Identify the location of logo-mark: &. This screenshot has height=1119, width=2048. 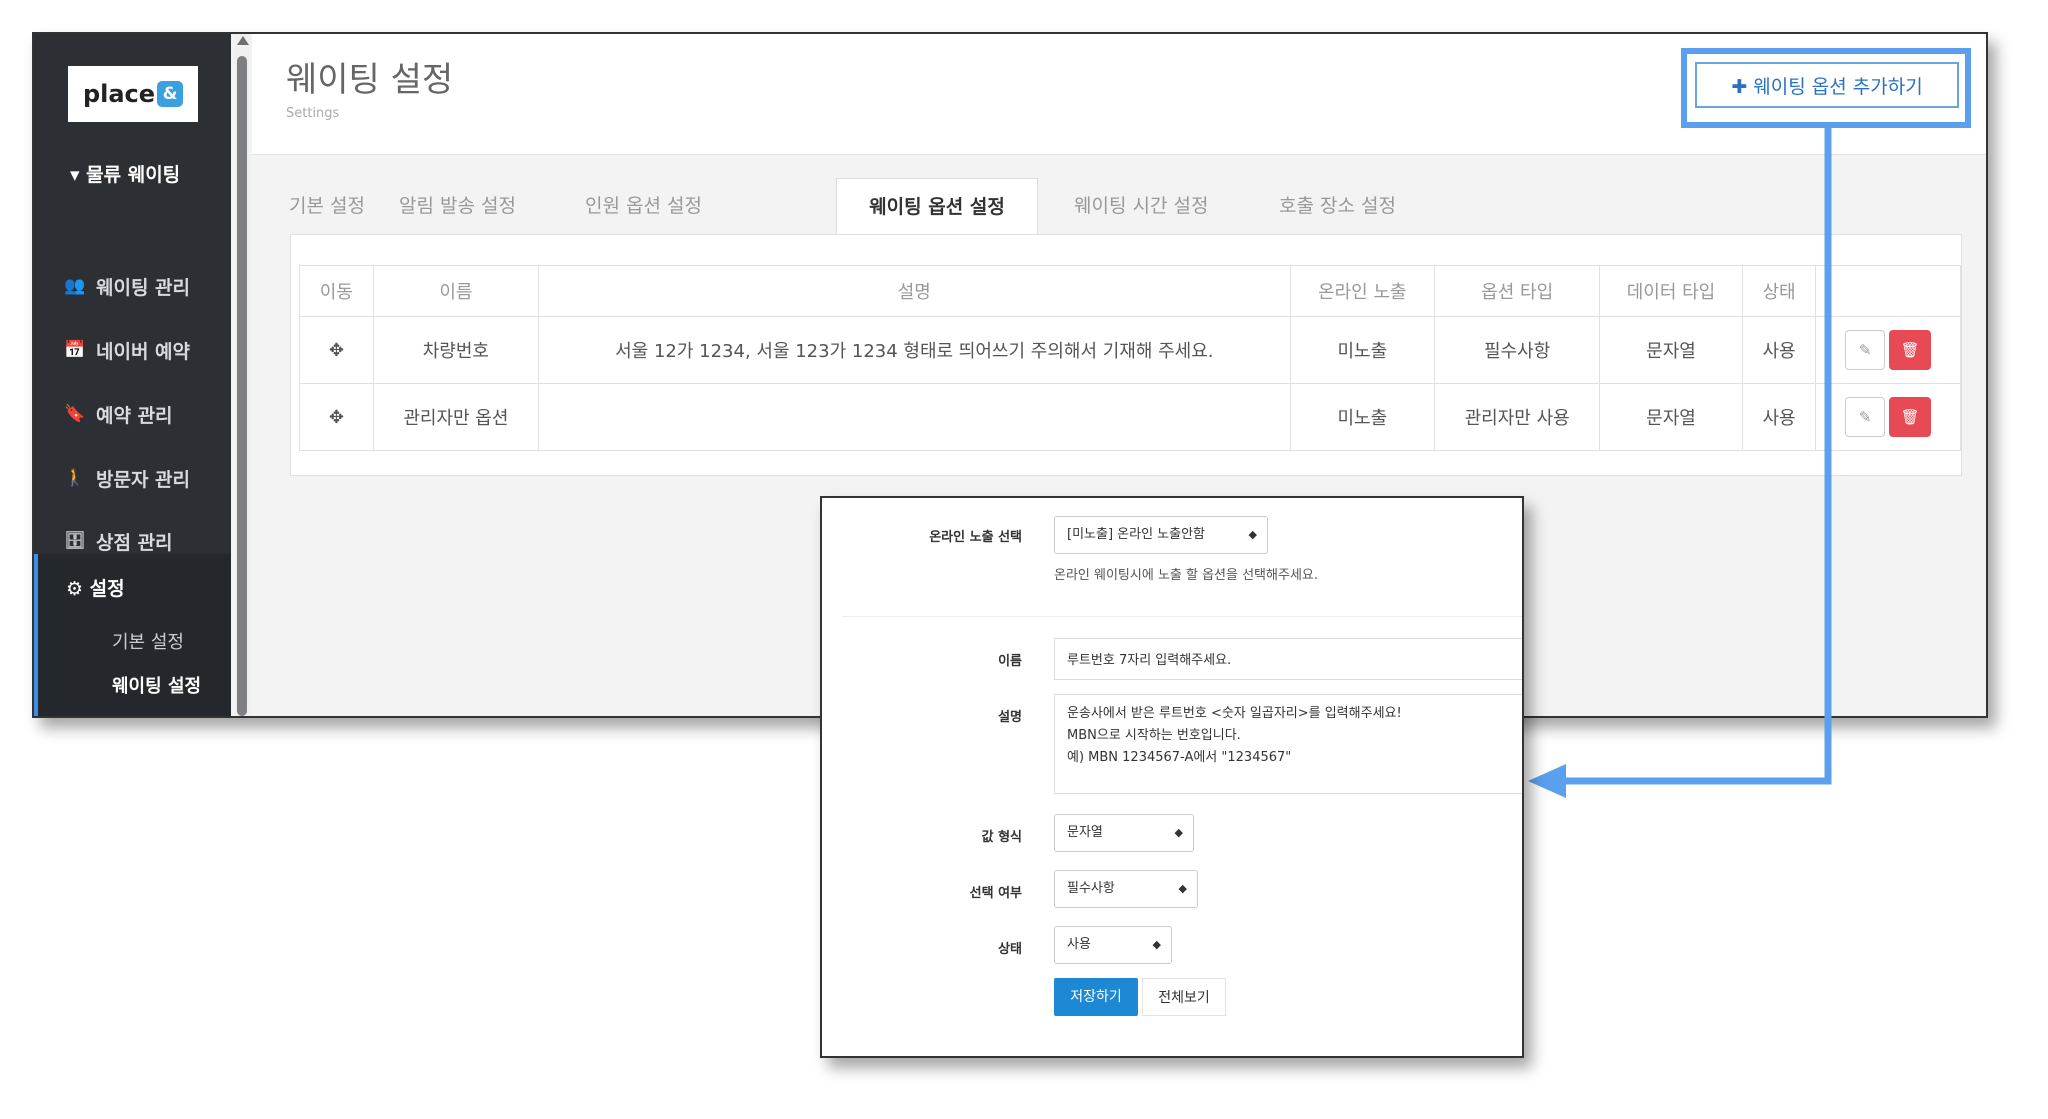
(170, 94).